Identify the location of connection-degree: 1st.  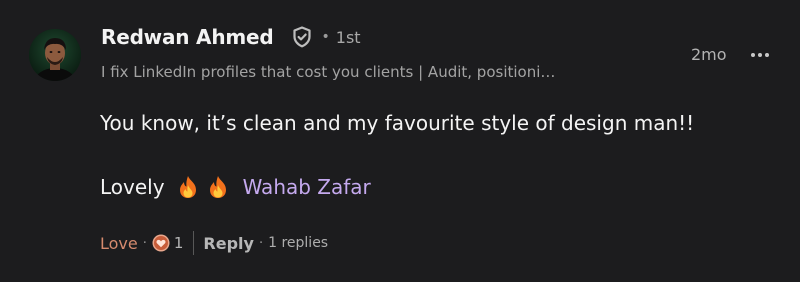
(348, 37).